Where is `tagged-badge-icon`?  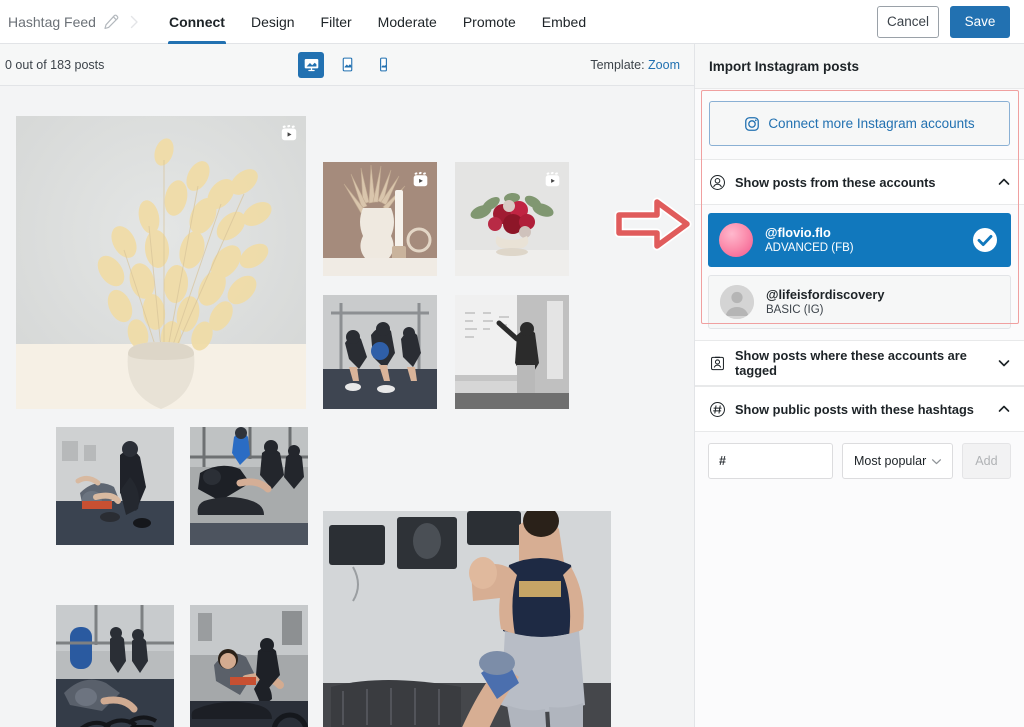
tagged-badge-icon is located at coordinates (717, 363).